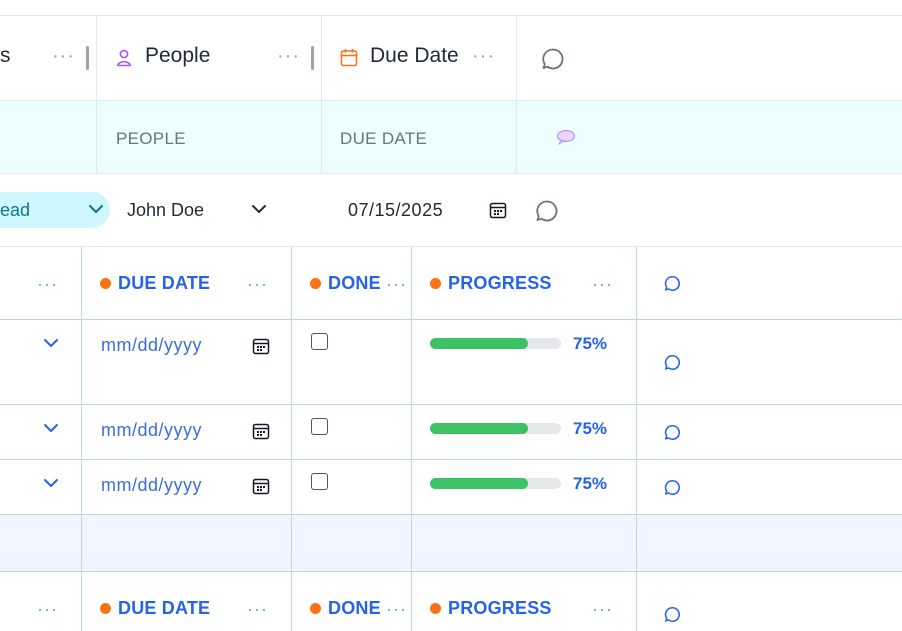 Image resolution: width=902 pixels, height=631 pixels. Describe the element at coordinates (5, 55) in the screenshot. I see `status-column-title: s` at that location.